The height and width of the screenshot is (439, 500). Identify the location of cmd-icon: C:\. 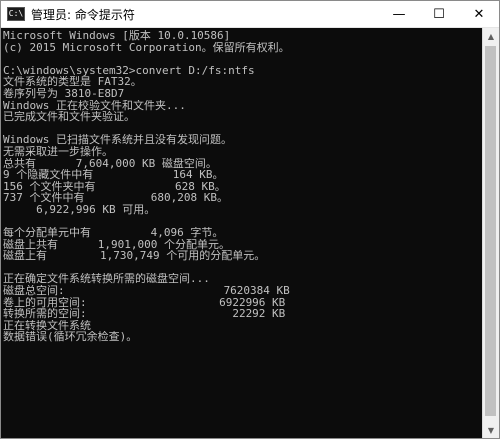
(16, 14).